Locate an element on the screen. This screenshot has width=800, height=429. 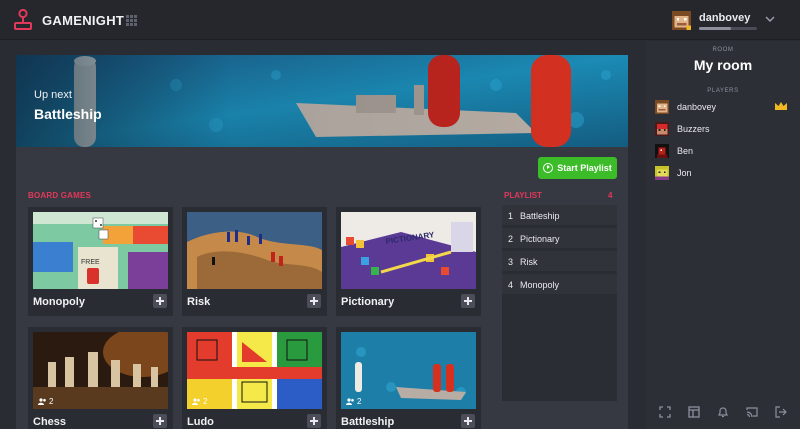
grid-icon is located at coordinates (131, 20).